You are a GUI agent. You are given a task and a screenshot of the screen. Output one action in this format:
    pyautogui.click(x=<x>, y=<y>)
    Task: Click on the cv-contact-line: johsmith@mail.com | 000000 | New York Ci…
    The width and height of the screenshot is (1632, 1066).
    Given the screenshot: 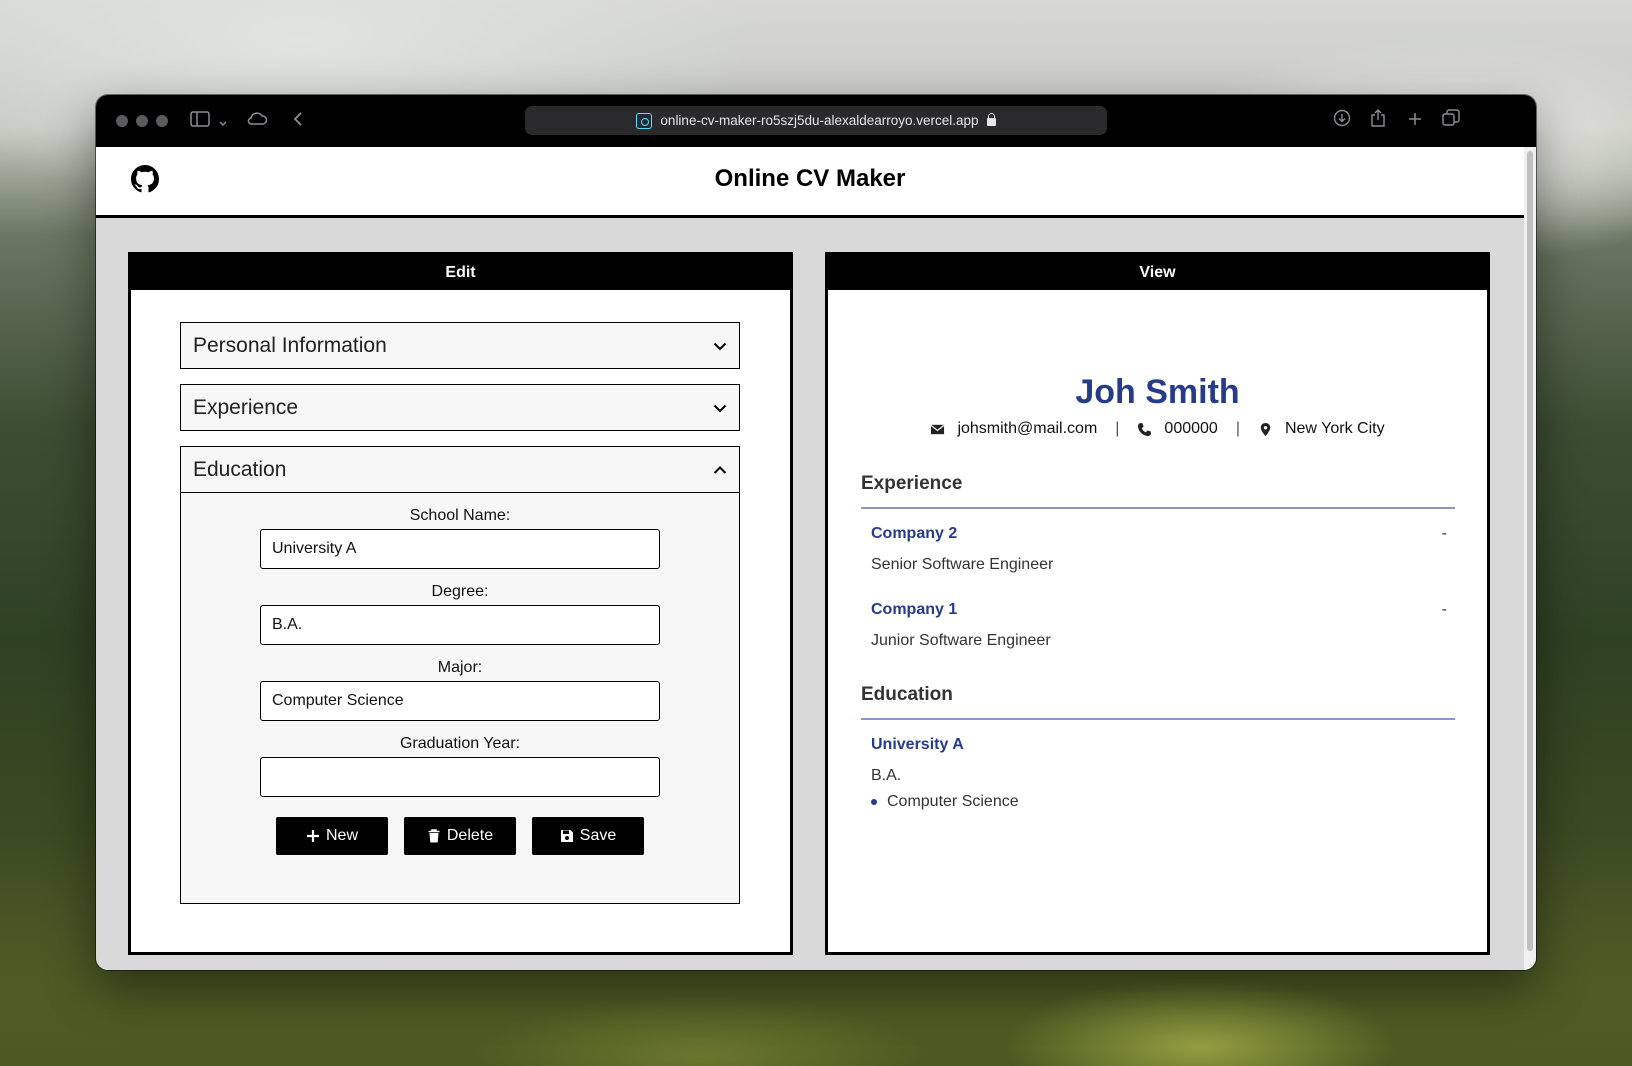 What is the action you would take?
    pyautogui.click(x=1157, y=429)
    